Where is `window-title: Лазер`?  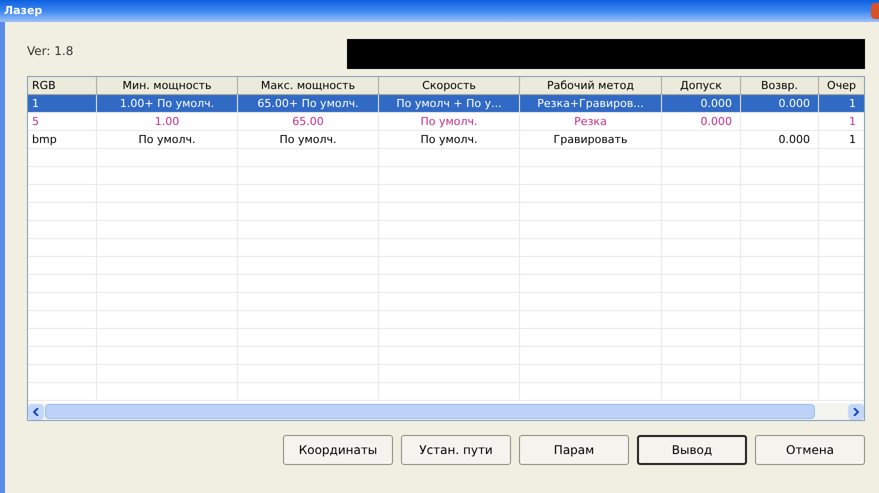
window-title: Лазер is located at coordinates (23, 10).